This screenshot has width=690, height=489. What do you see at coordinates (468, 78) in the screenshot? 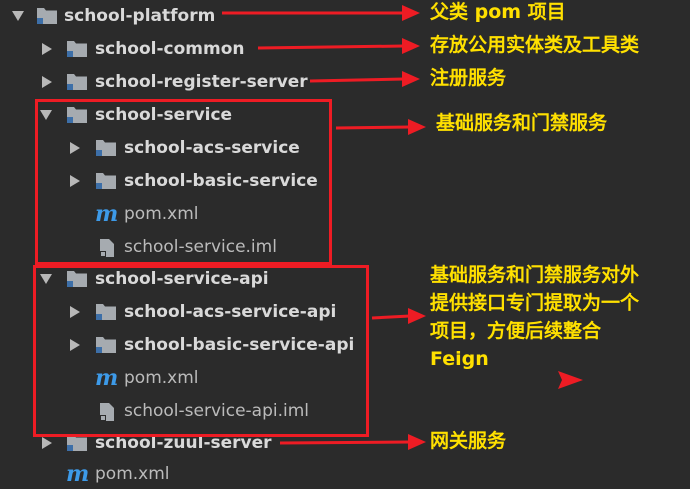
I see `note-register: 注册服务` at bounding box center [468, 78].